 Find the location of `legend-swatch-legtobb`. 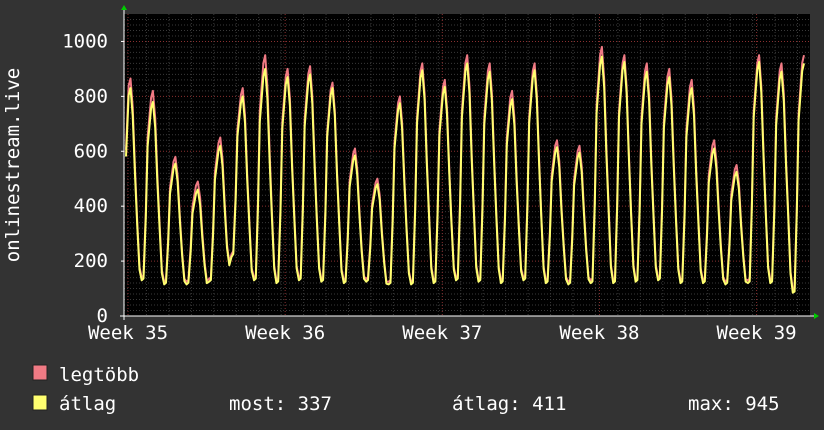

legend-swatch-legtobb is located at coordinates (40, 372).